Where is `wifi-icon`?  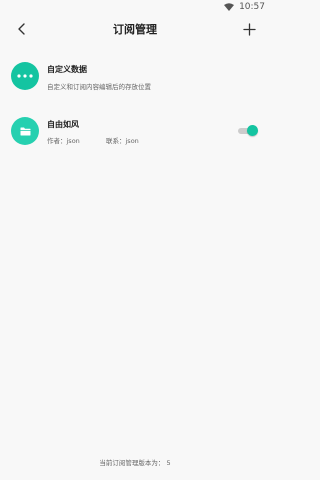 wifi-icon is located at coordinates (229, 7).